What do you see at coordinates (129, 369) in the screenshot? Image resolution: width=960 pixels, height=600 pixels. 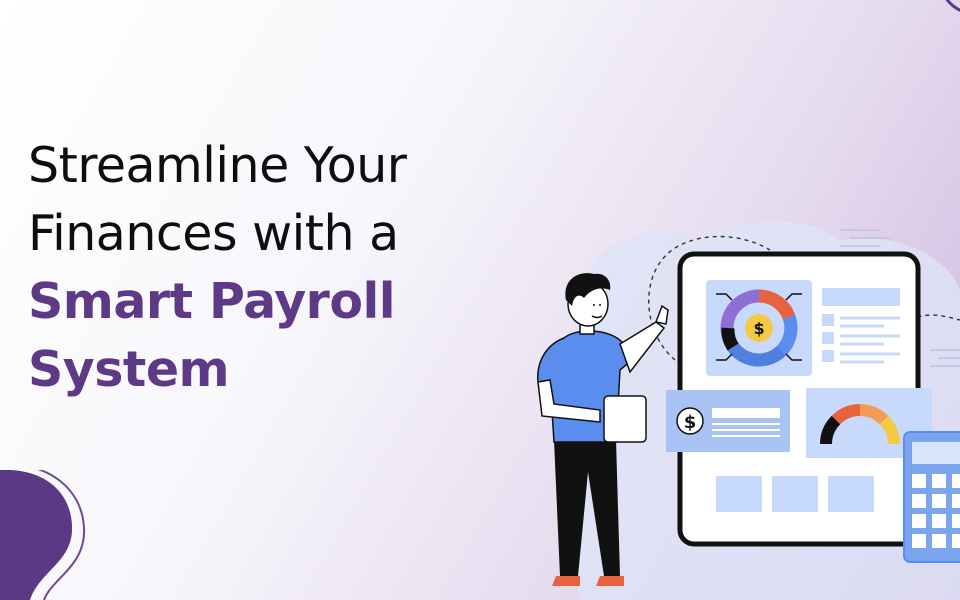 I see `headline-highlight-2: System` at bounding box center [129, 369].